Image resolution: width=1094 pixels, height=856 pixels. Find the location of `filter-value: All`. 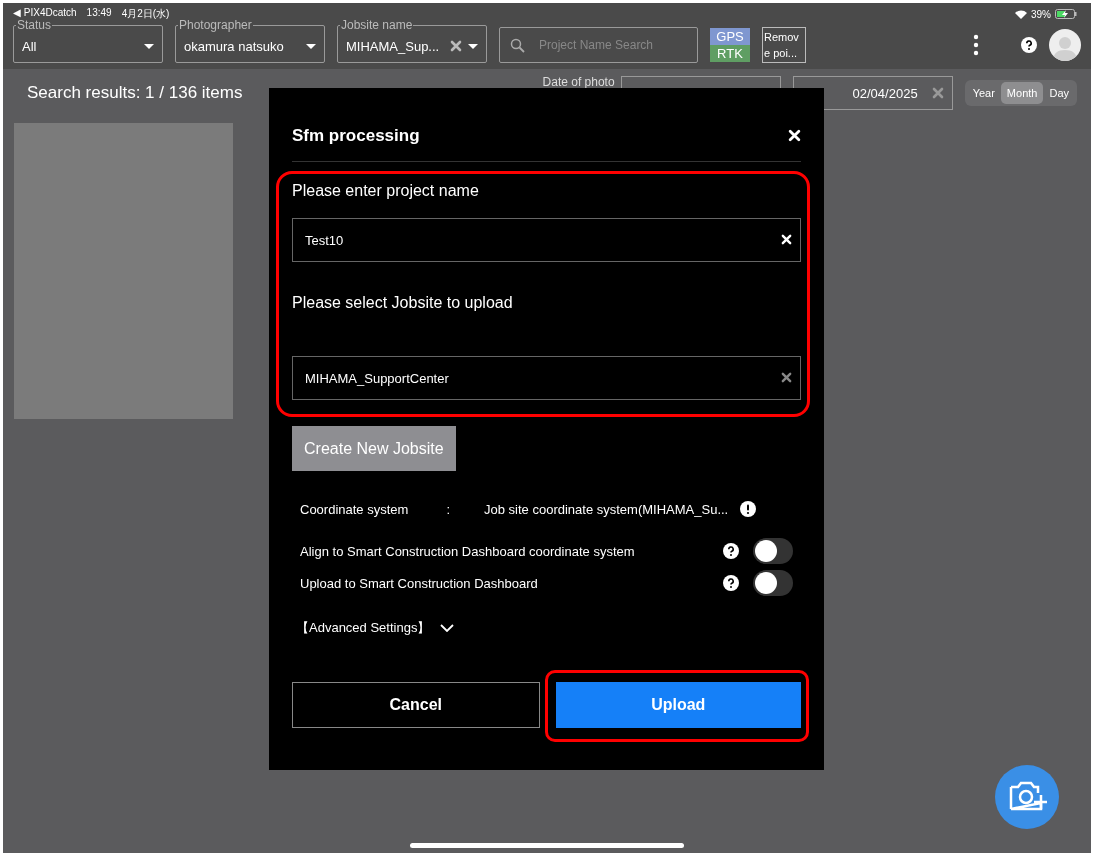

filter-value: All is located at coordinates (30, 46).